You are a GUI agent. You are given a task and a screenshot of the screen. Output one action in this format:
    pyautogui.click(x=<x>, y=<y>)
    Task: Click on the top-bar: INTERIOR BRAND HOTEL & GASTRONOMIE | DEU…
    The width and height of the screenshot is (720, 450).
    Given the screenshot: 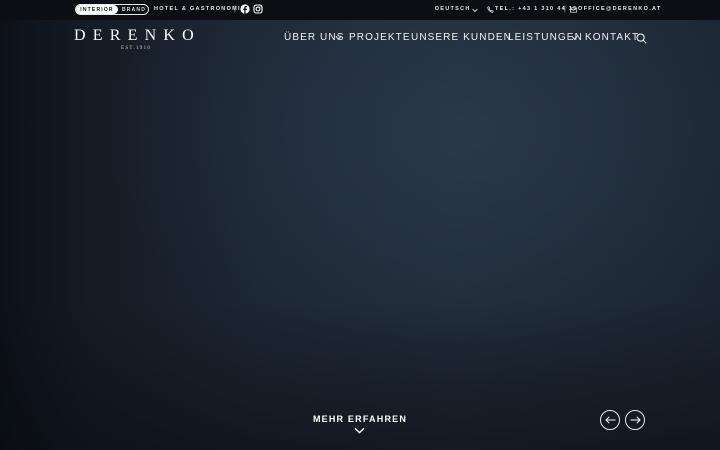 What is the action you would take?
    pyautogui.click(x=360, y=10)
    